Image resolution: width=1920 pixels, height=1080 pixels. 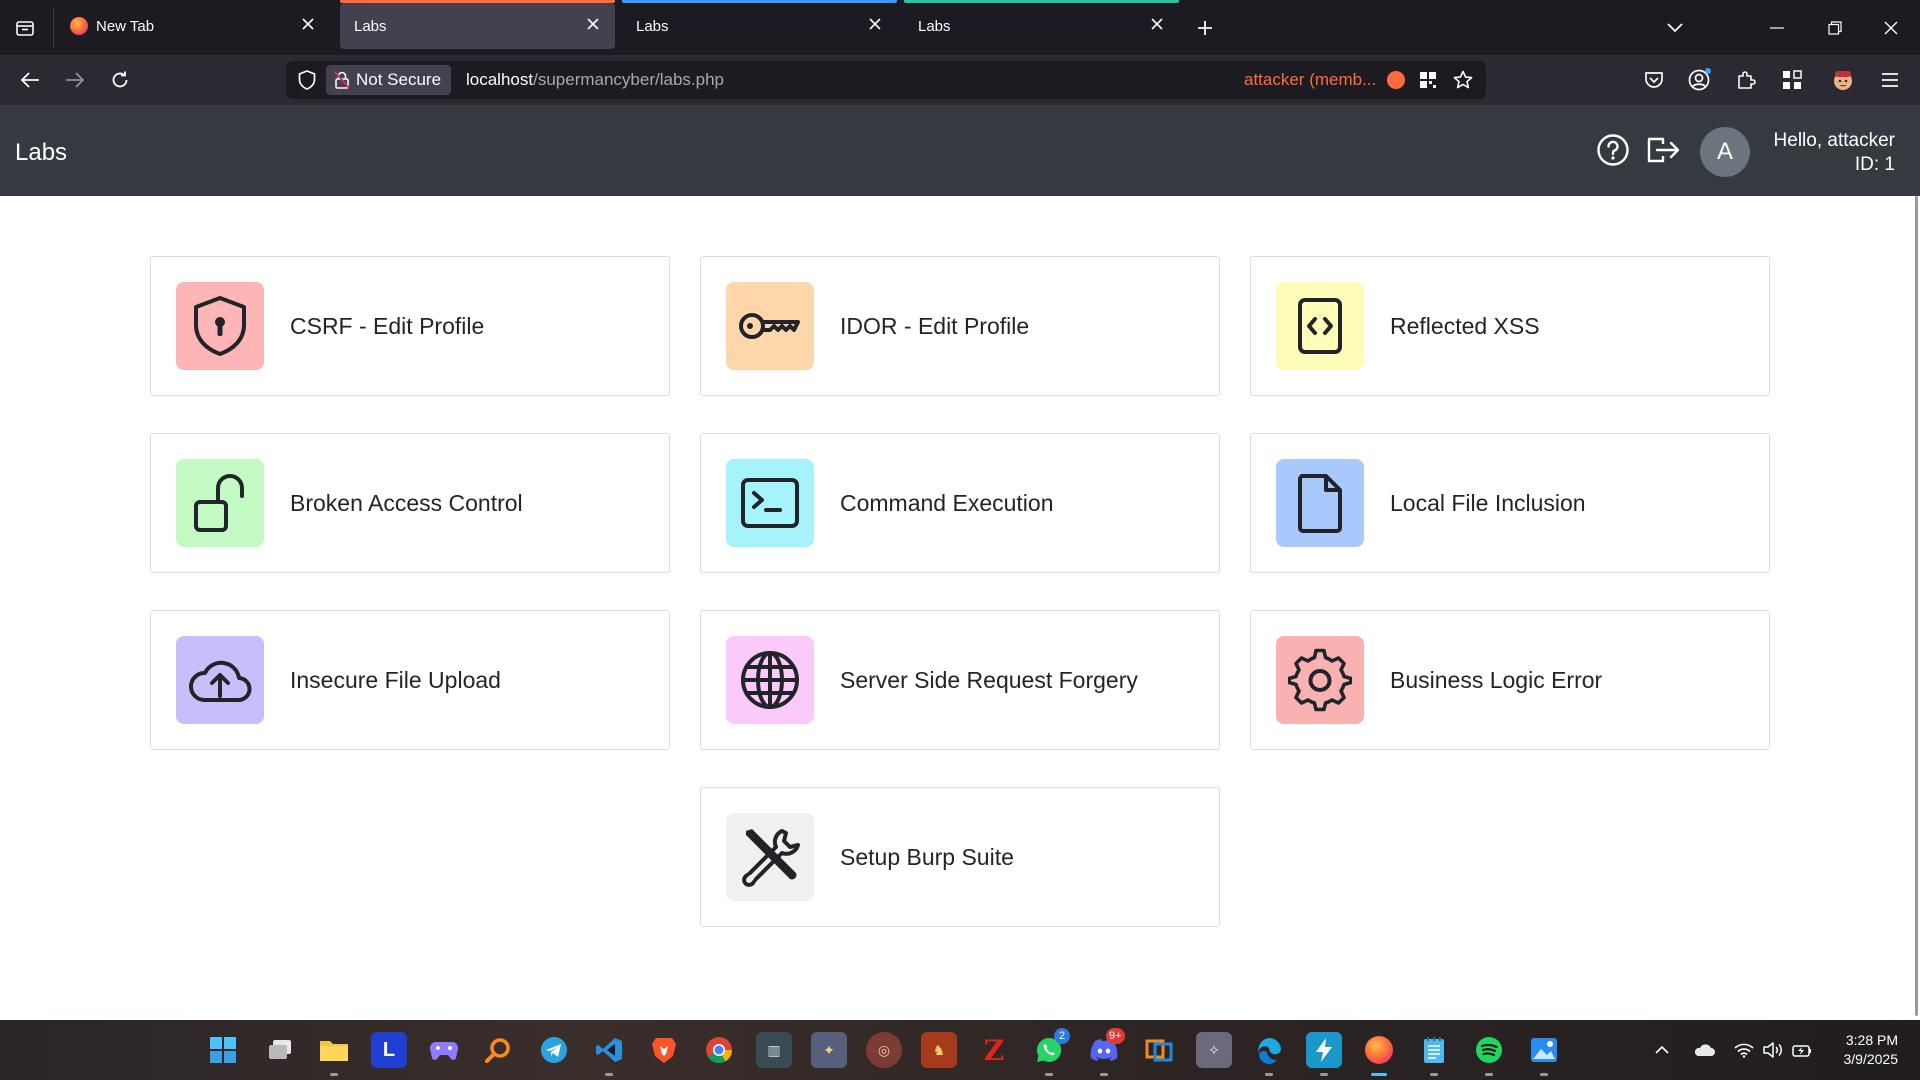 What do you see at coordinates (960, 326) in the screenshot?
I see `lab-card-idor: IDOR - Edit Profile` at bounding box center [960, 326].